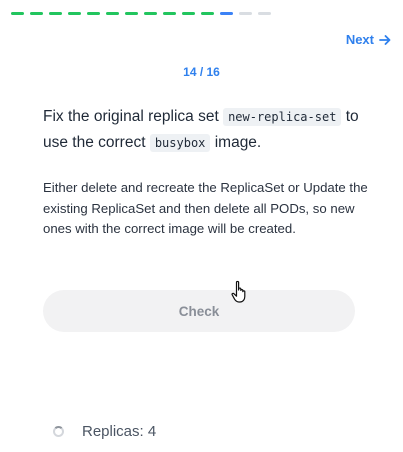 The height and width of the screenshot is (452, 403). What do you see at coordinates (240, 294) in the screenshot?
I see `hand-pointer-cursor-icon` at bounding box center [240, 294].